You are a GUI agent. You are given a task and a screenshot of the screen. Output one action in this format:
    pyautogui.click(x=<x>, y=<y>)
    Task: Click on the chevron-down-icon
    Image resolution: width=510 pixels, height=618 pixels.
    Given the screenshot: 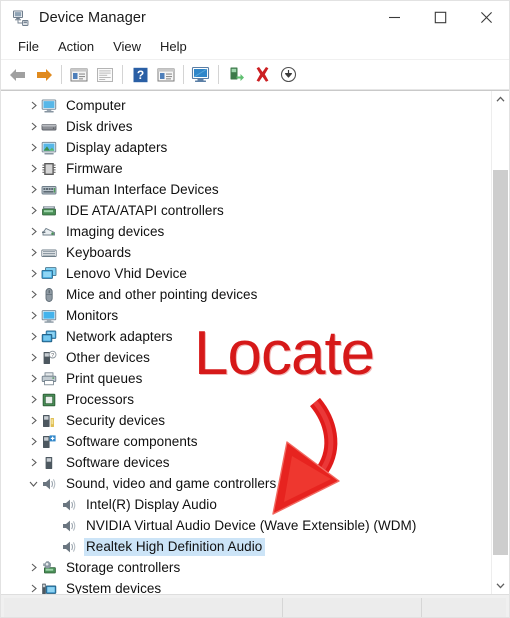 What is the action you would take?
    pyautogui.click(x=33, y=483)
    